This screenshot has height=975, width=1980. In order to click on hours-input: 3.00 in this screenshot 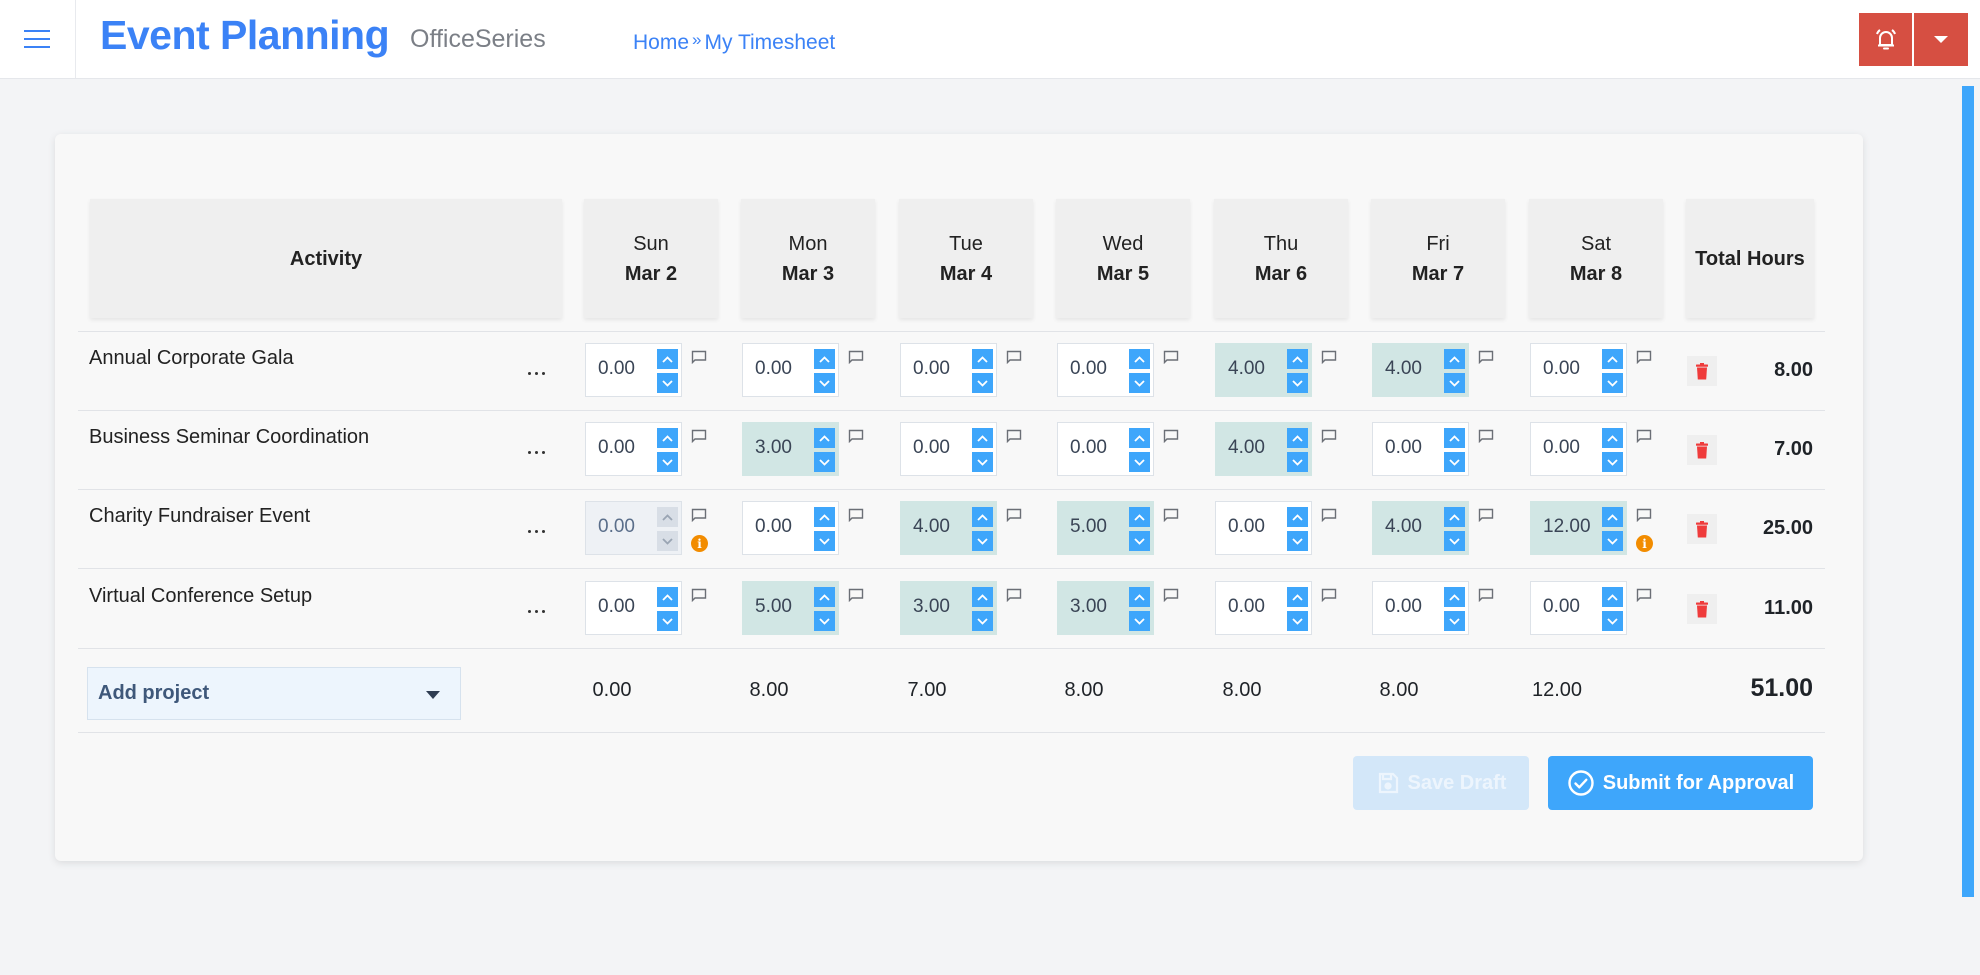, I will do `click(948, 608)`.